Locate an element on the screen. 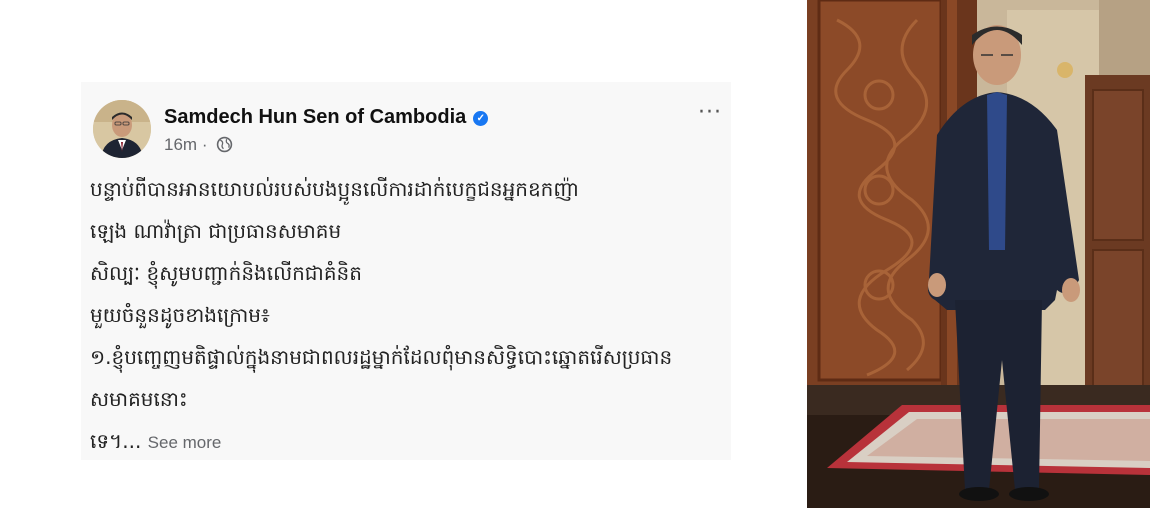 The height and width of the screenshot is (508, 1150). post-meta: 16m · is located at coordinates (198, 145).